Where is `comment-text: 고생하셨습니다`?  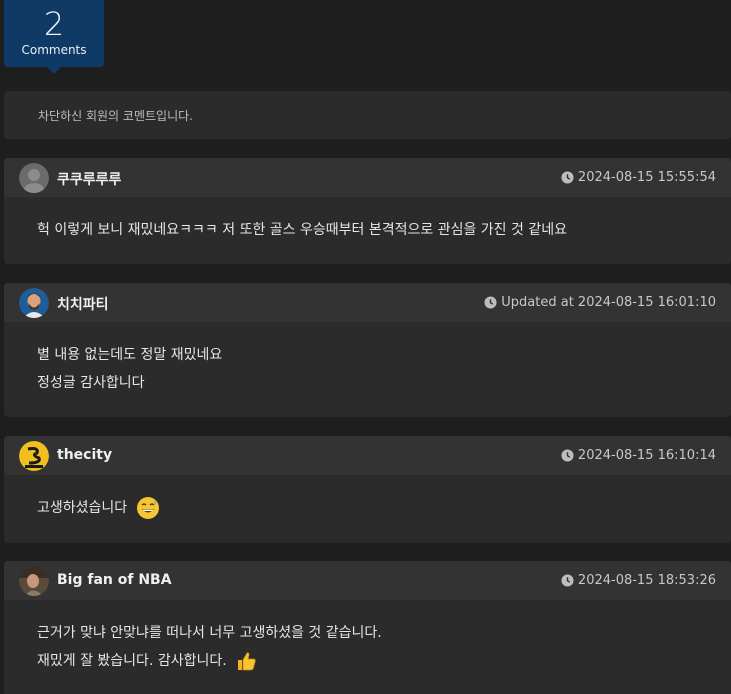 comment-text: 고생하셨습니다 is located at coordinates (82, 508).